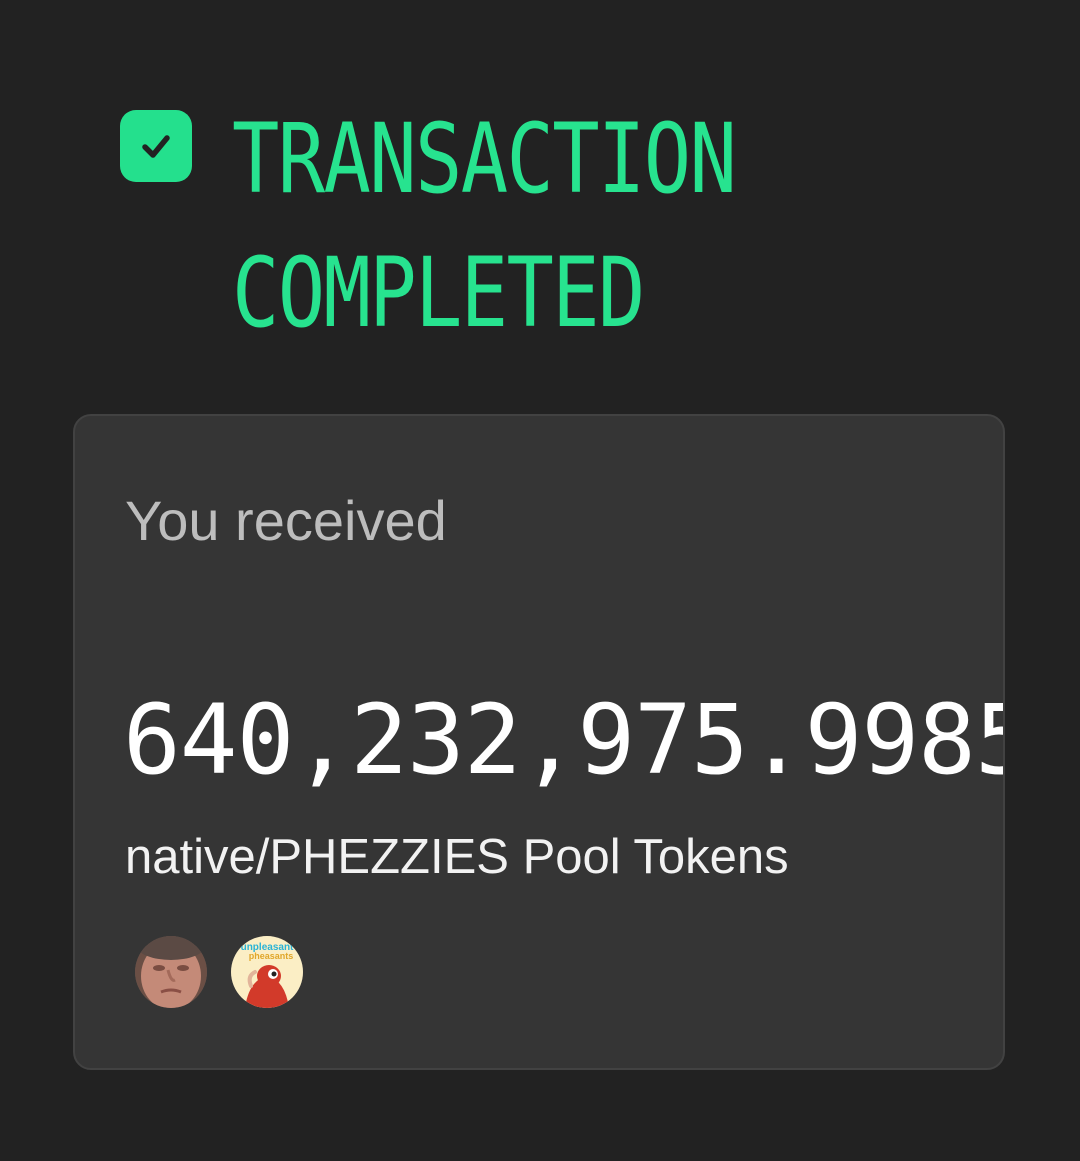 Image resolution: width=1080 pixels, height=1161 pixels. I want to click on phezzies-token-avatar: unpleasant pheasants, so click(267, 972).